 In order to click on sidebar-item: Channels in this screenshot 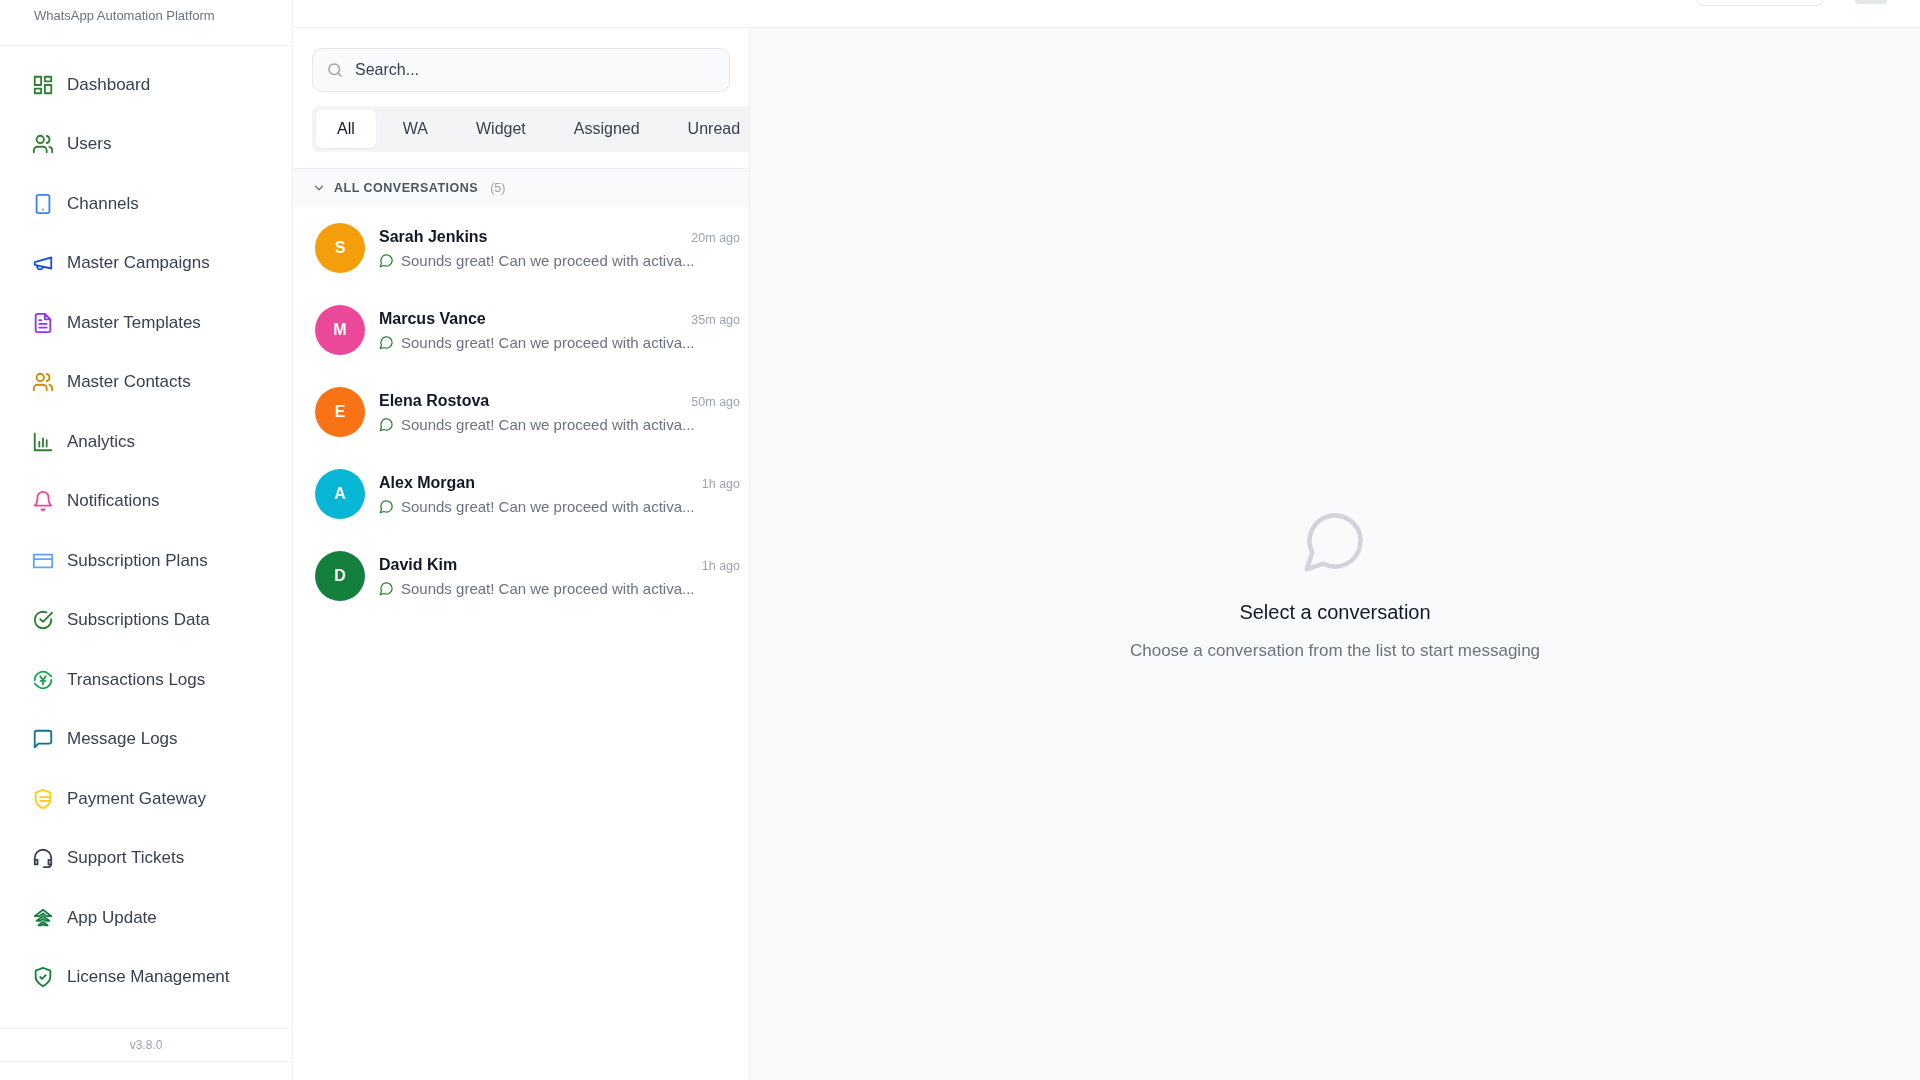, I will do `click(146, 204)`.